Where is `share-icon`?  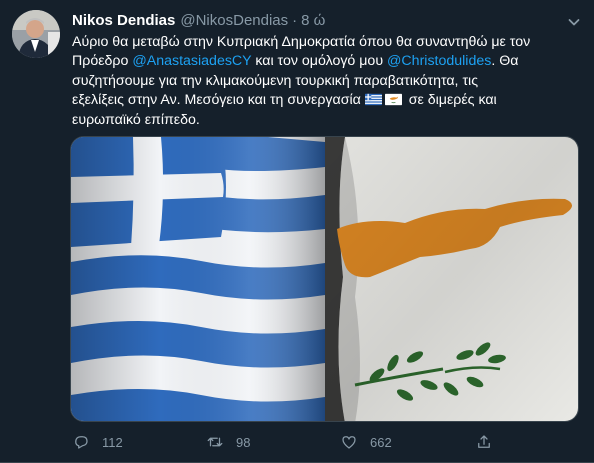
share-icon is located at coordinates (484, 441).